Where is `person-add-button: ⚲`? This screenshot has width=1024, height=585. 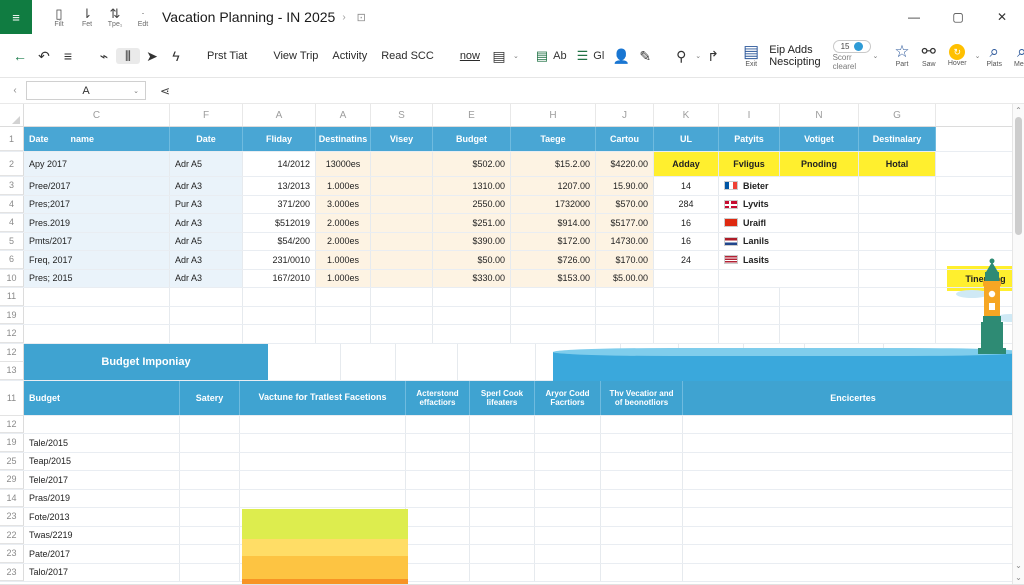
person-add-button: ⚲ is located at coordinates (681, 56).